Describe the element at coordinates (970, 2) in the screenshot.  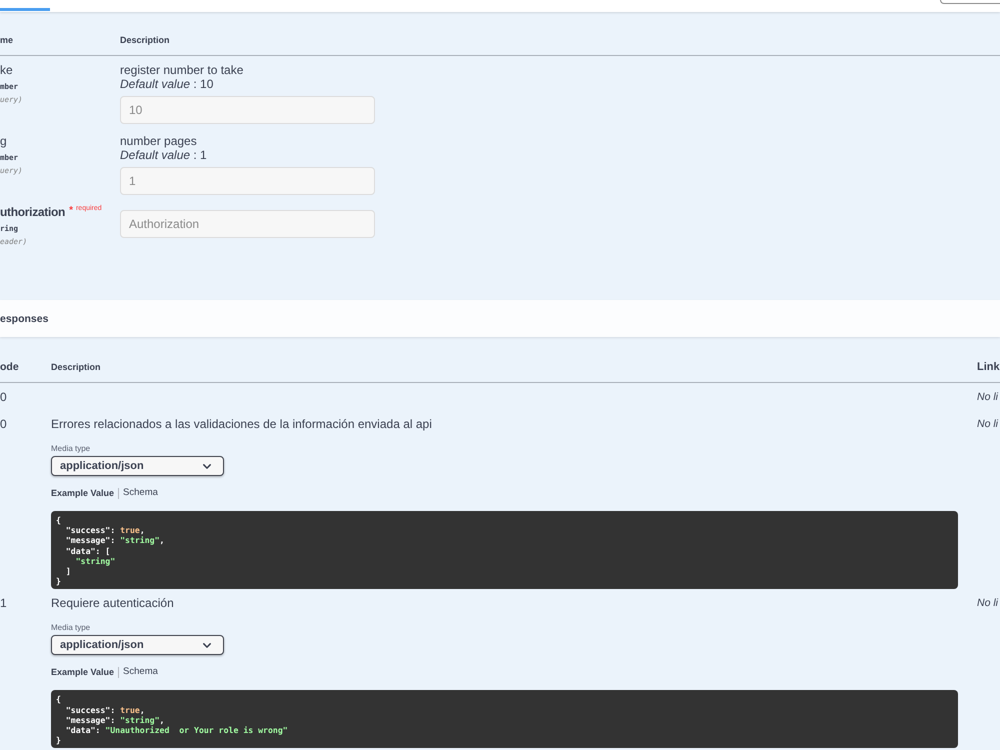
I see `button-edge` at that location.